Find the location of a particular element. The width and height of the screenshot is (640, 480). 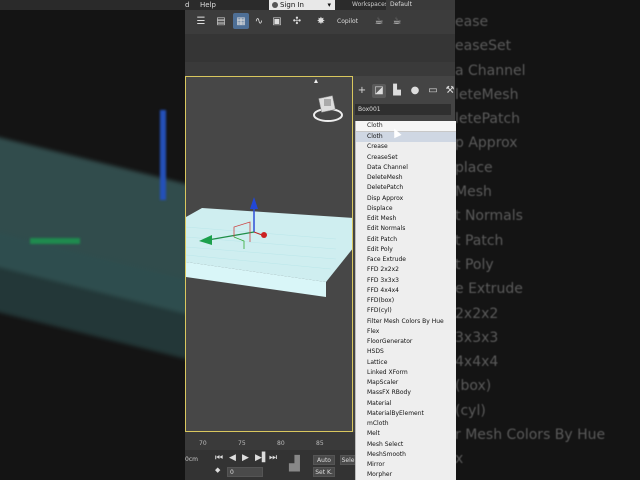

workspace-dropdown: Default is located at coordinates (420, 5).